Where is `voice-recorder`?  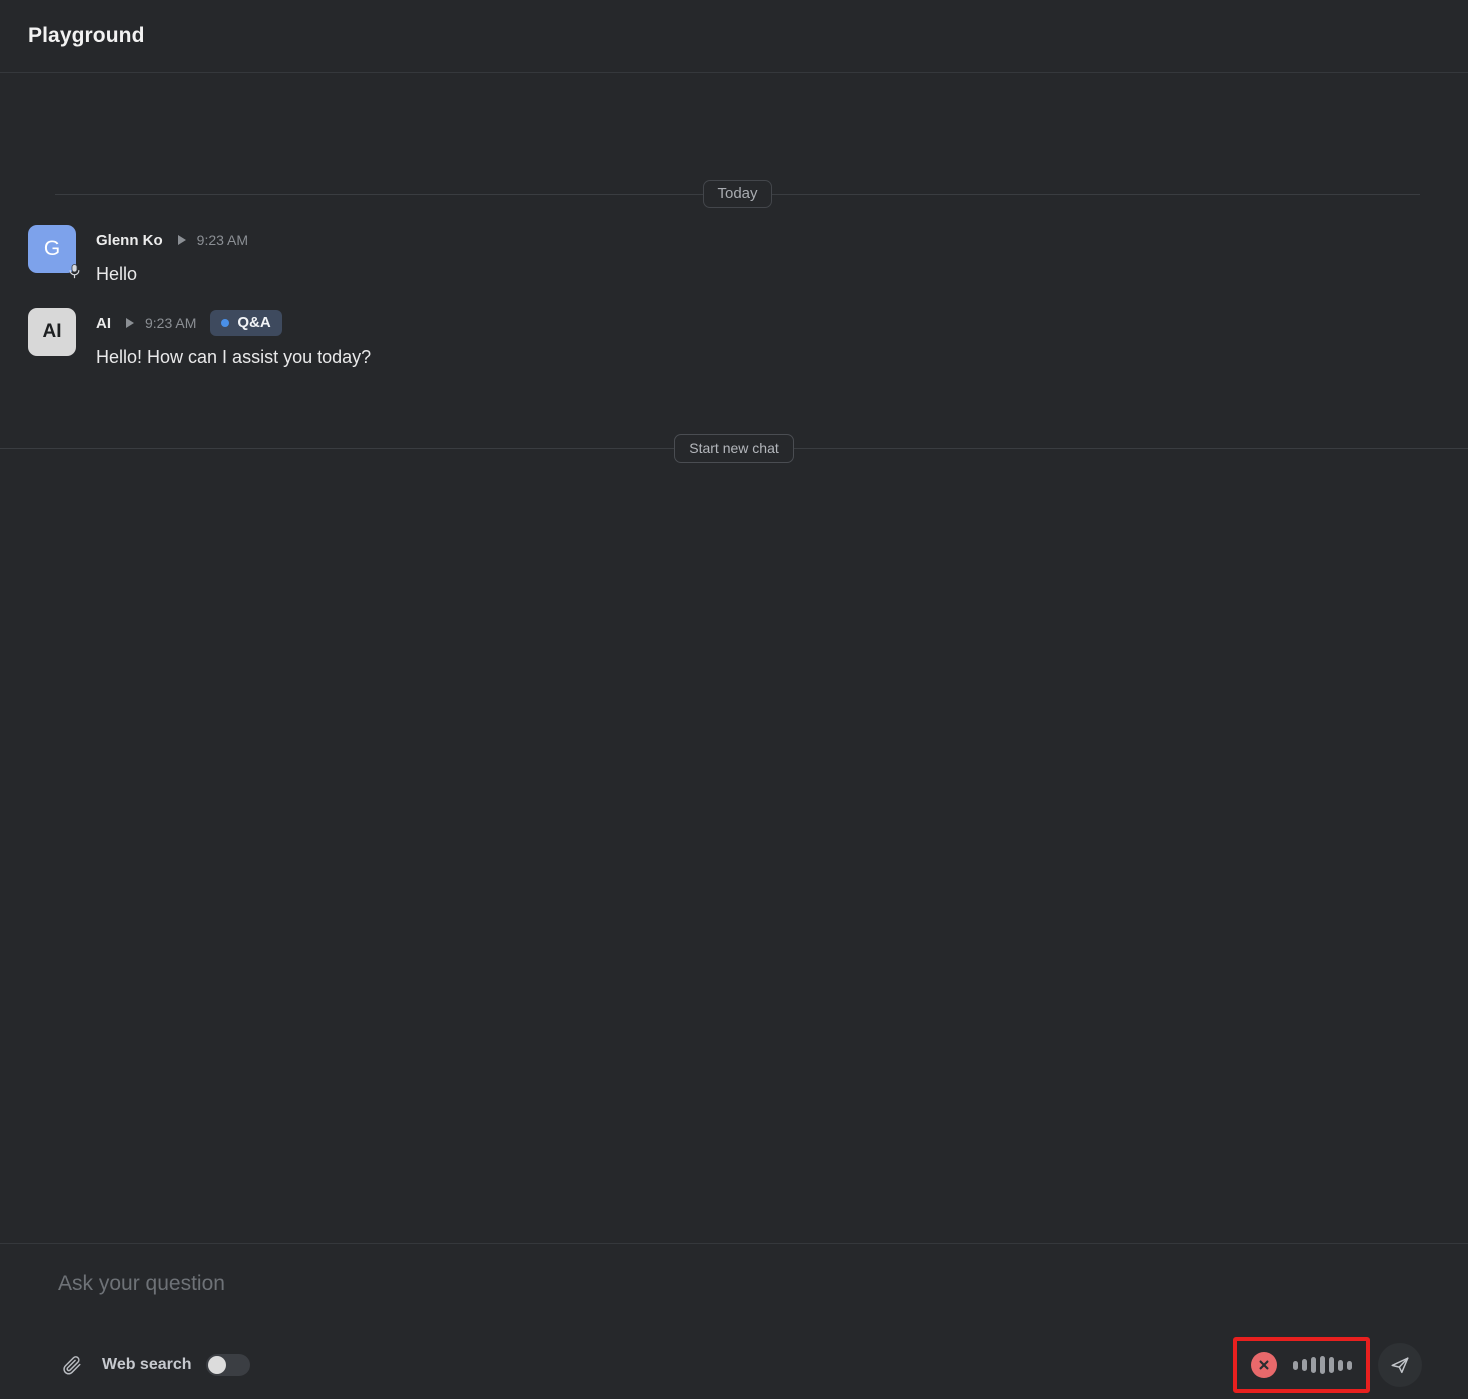 voice-recorder is located at coordinates (1301, 1365).